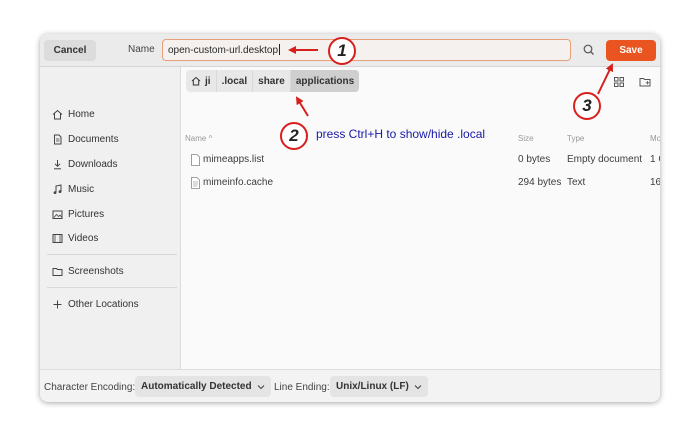  What do you see at coordinates (280, 49) in the screenshot?
I see `text-caret` at bounding box center [280, 49].